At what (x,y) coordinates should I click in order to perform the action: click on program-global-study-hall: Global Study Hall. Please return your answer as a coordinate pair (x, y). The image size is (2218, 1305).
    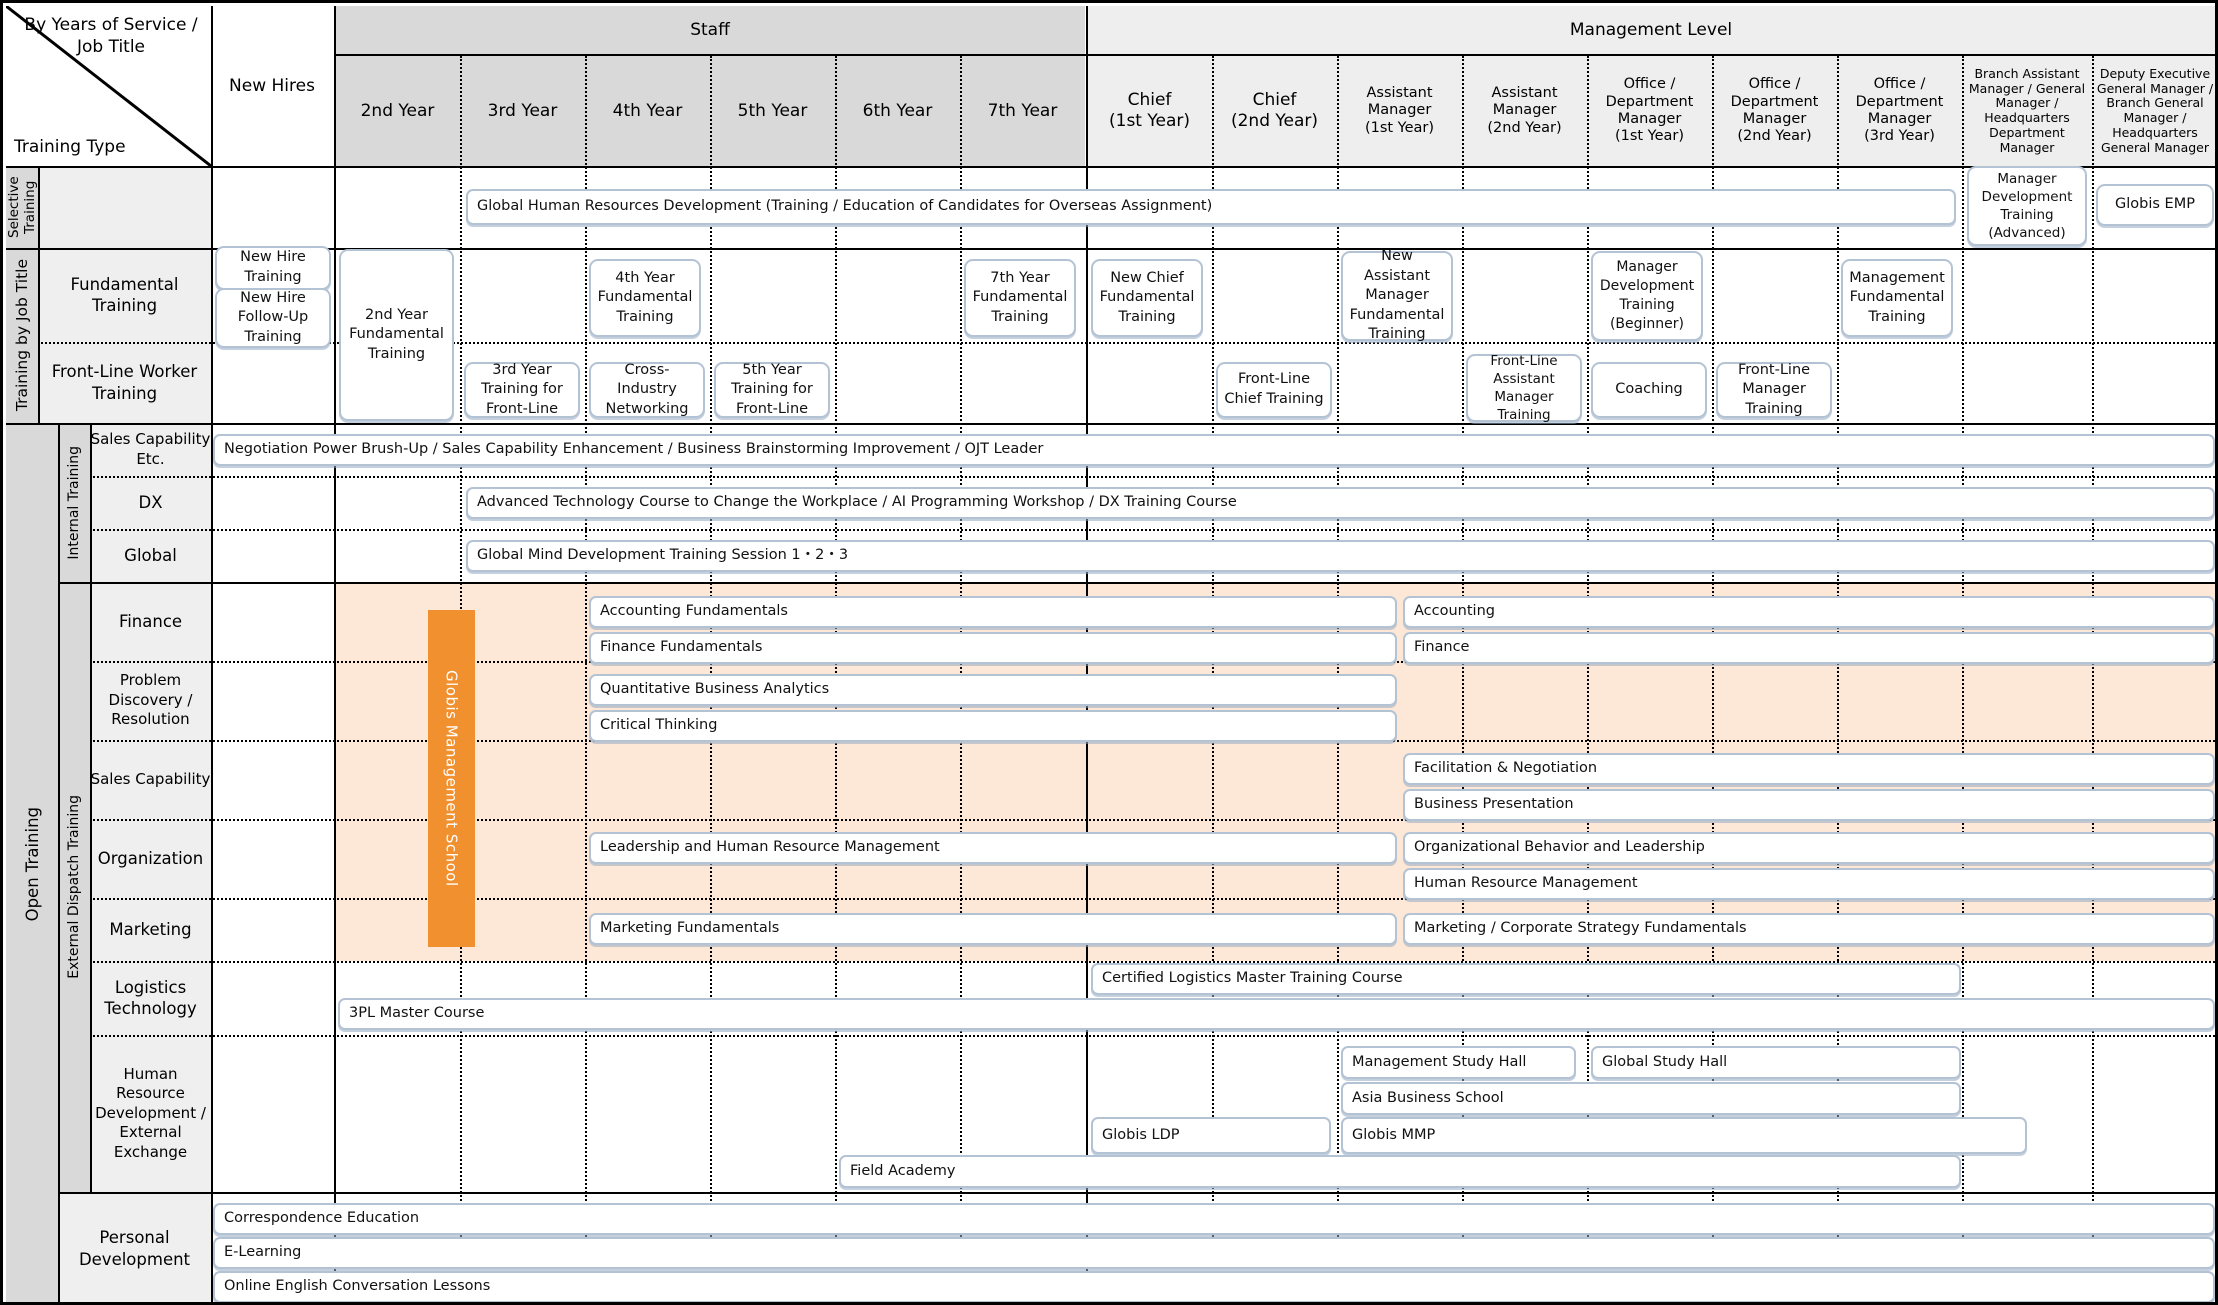
    Looking at the image, I should click on (1776, 1062).